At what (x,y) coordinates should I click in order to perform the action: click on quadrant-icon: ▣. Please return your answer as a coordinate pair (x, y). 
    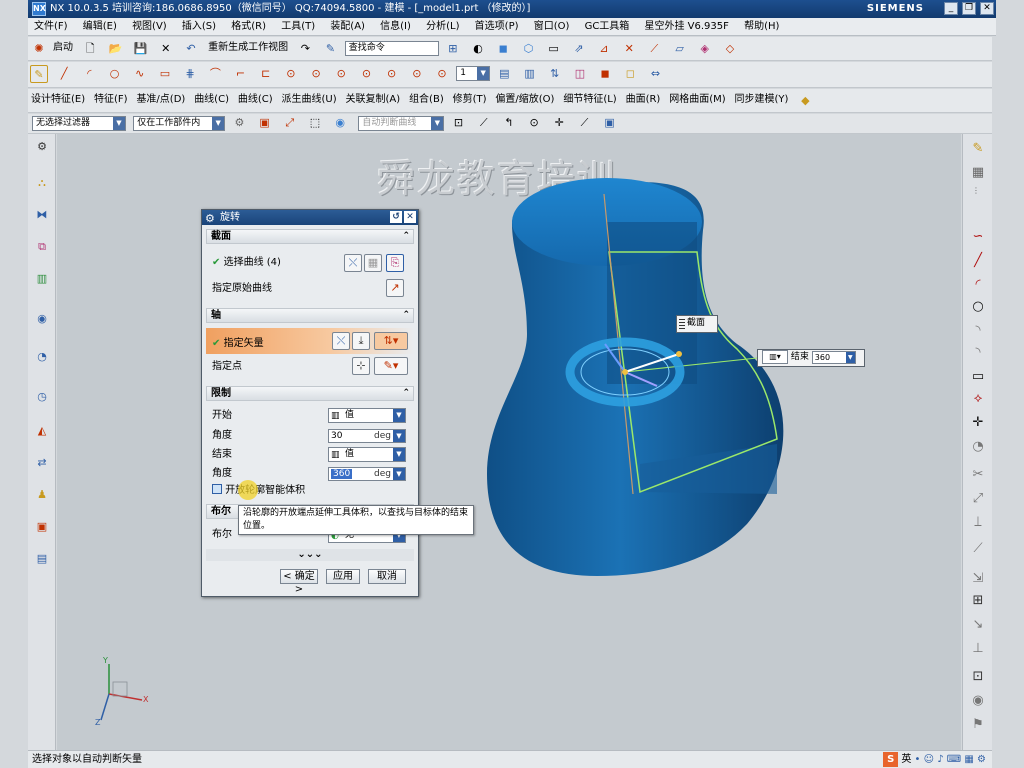
    Looking at the image, I should click on (610, 123).